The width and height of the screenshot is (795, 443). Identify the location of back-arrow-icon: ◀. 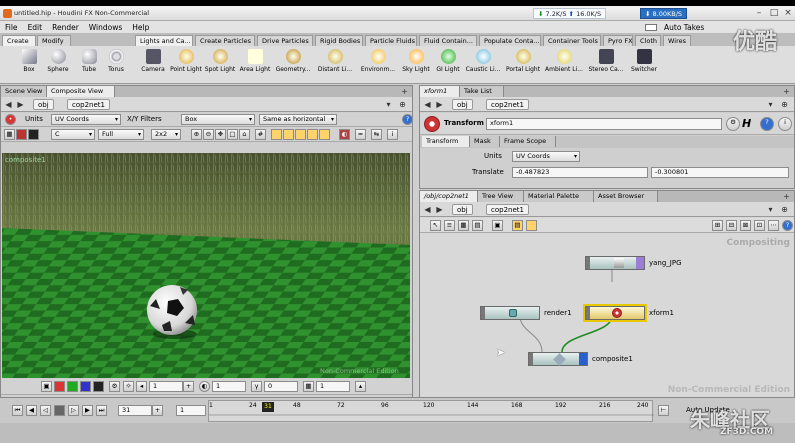
(8, 104).